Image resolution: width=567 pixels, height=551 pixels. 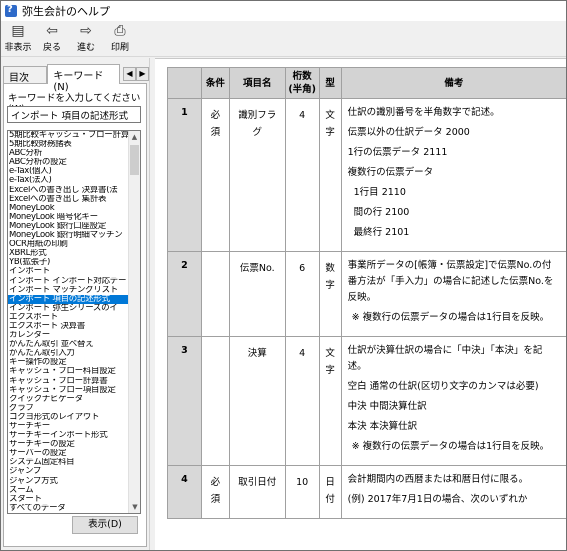 What do you see at coordinates (68, 290) in the screenshot?
I see `keyword-list-item: インポート マッチングリスト` at bounding box center [68, 290].